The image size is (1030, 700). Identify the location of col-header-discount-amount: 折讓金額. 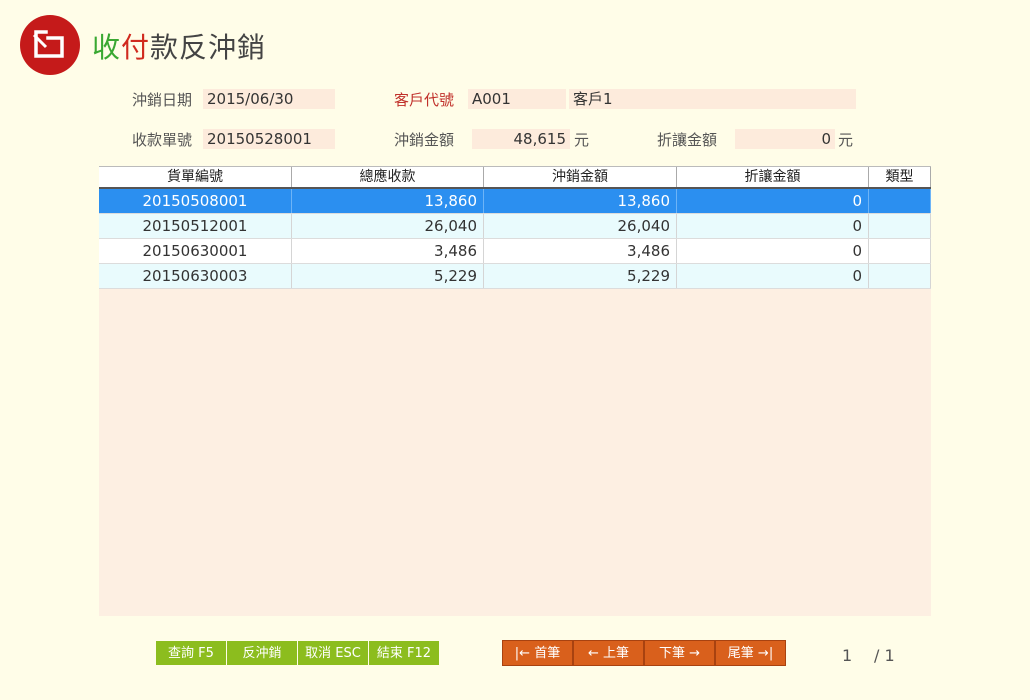
(773, 177).